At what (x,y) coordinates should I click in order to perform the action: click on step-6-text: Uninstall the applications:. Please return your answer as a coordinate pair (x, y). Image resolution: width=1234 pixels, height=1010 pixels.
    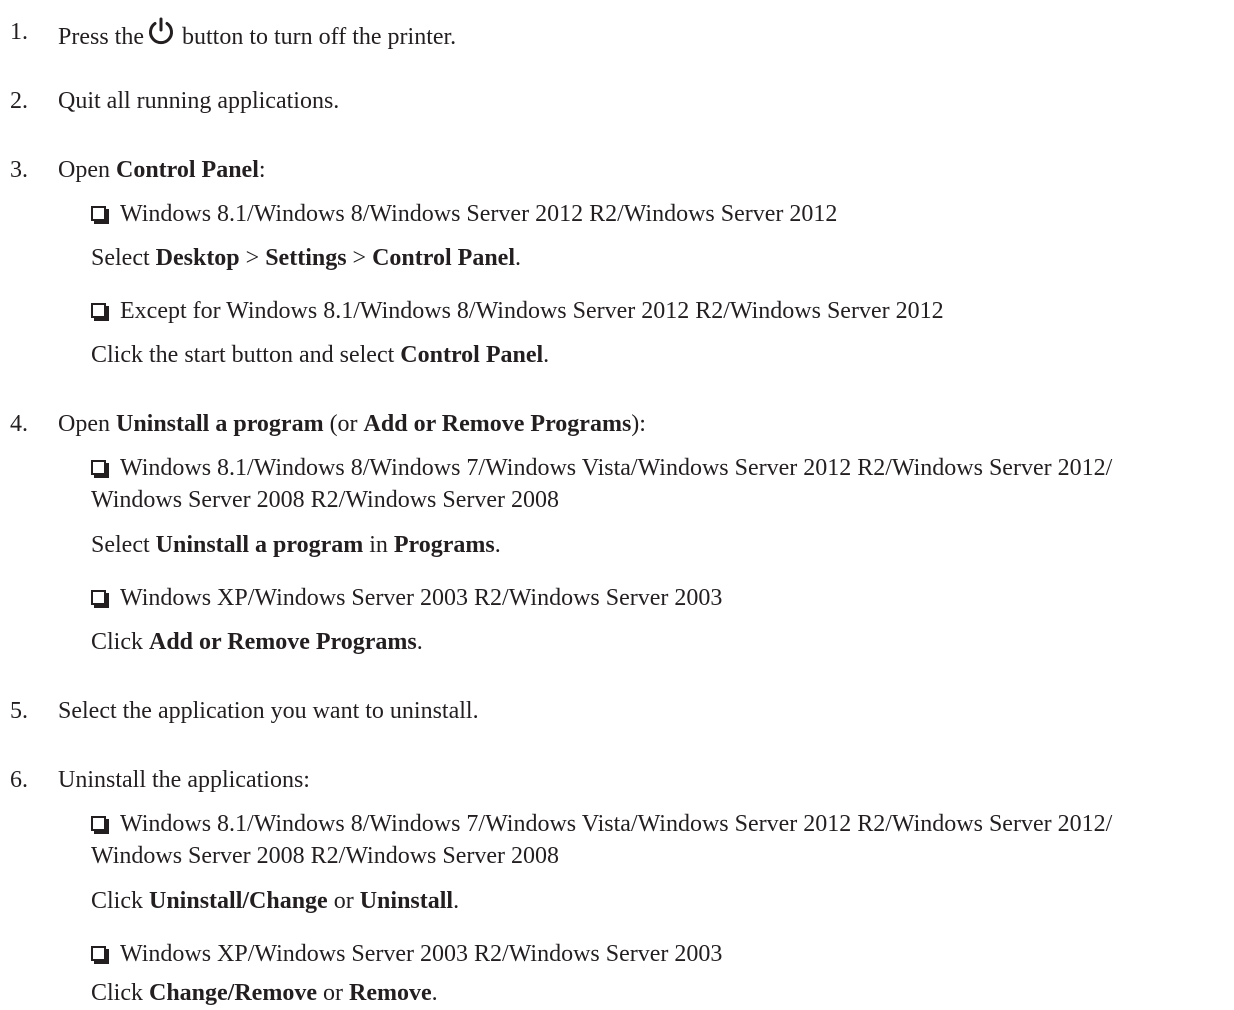
    Looking at the image, I should click on (184, 780).